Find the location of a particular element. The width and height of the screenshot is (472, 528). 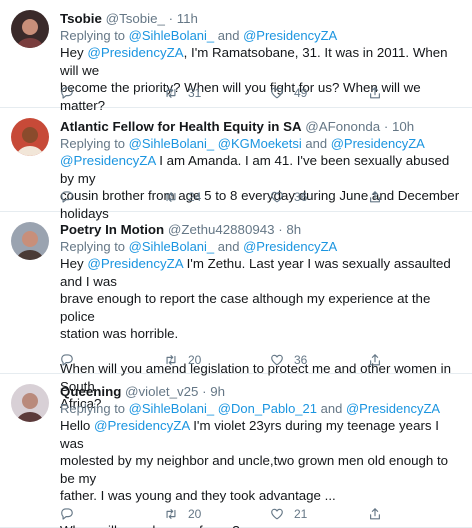

display-name: Tsobie is located at coordinates (81, 18).